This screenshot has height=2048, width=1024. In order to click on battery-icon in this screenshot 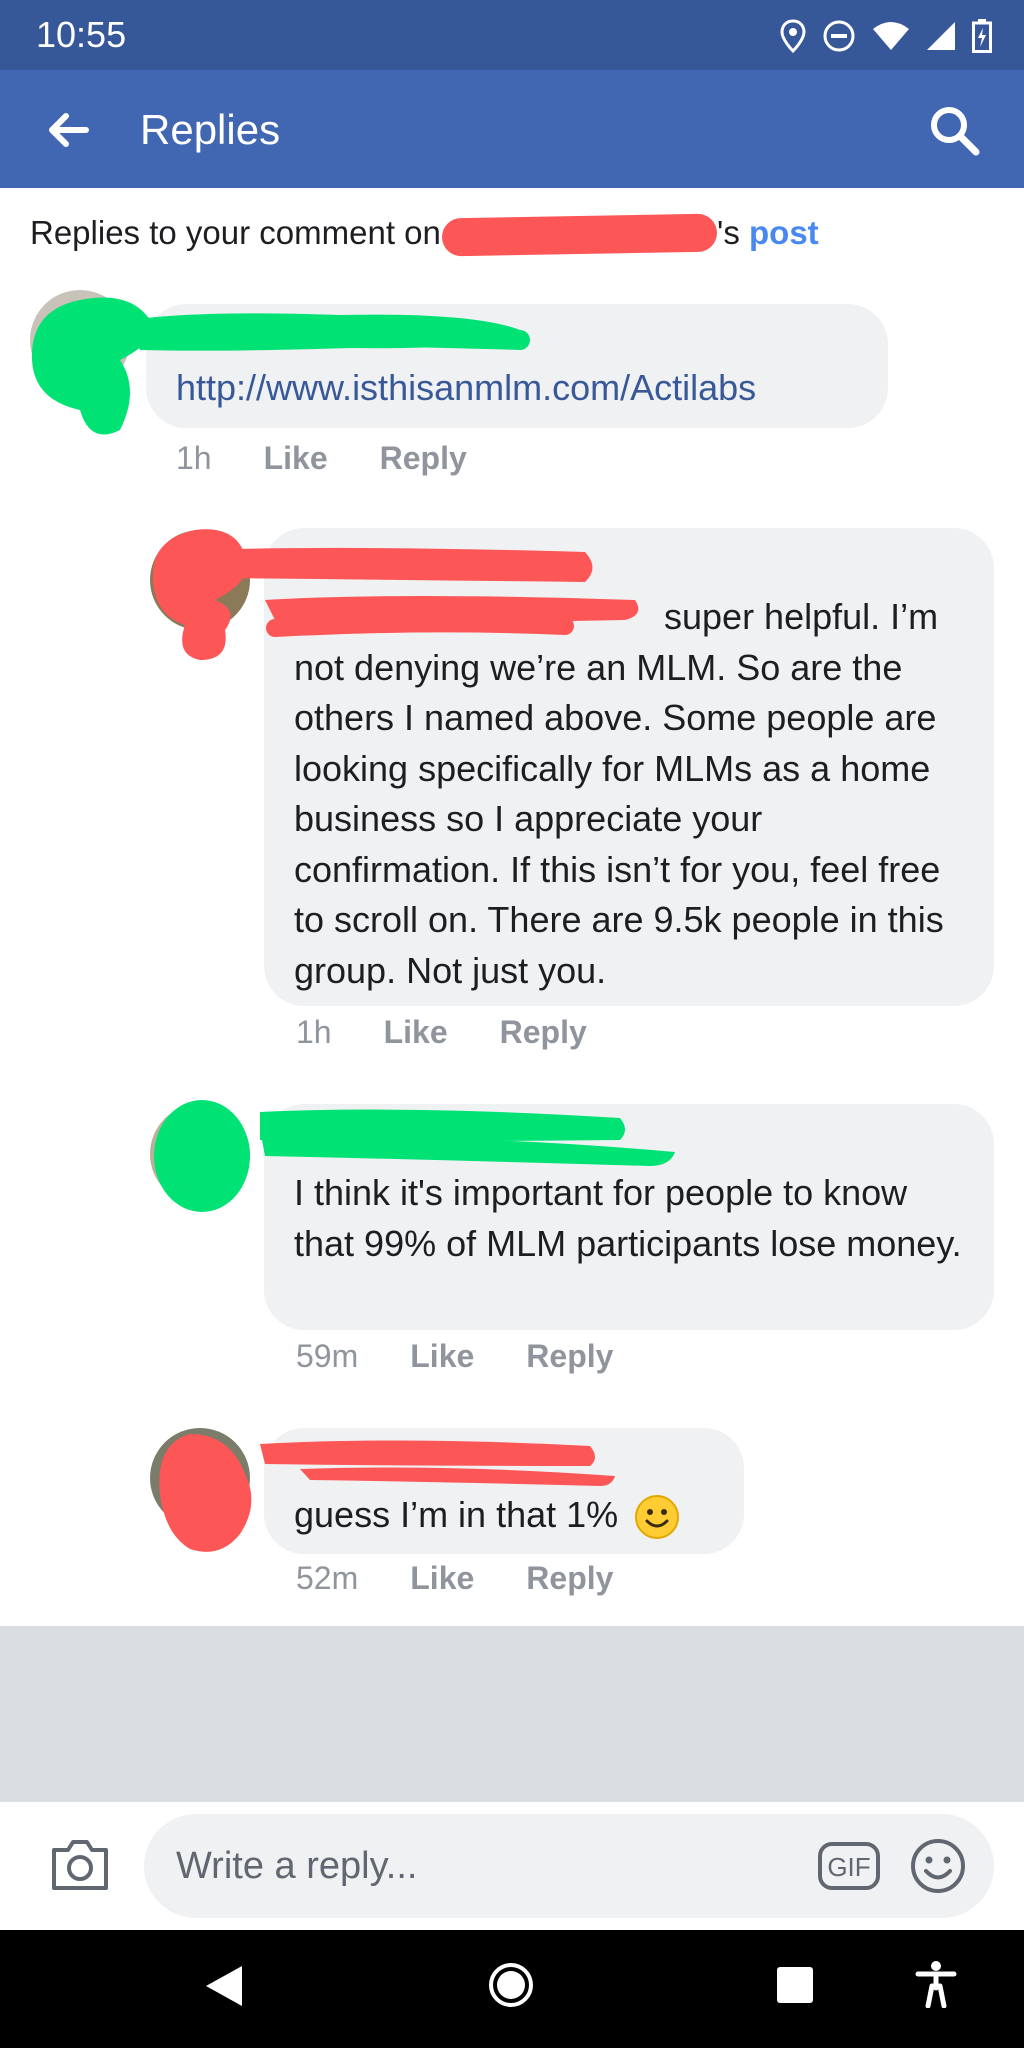, I will do `click(982, 36)`.